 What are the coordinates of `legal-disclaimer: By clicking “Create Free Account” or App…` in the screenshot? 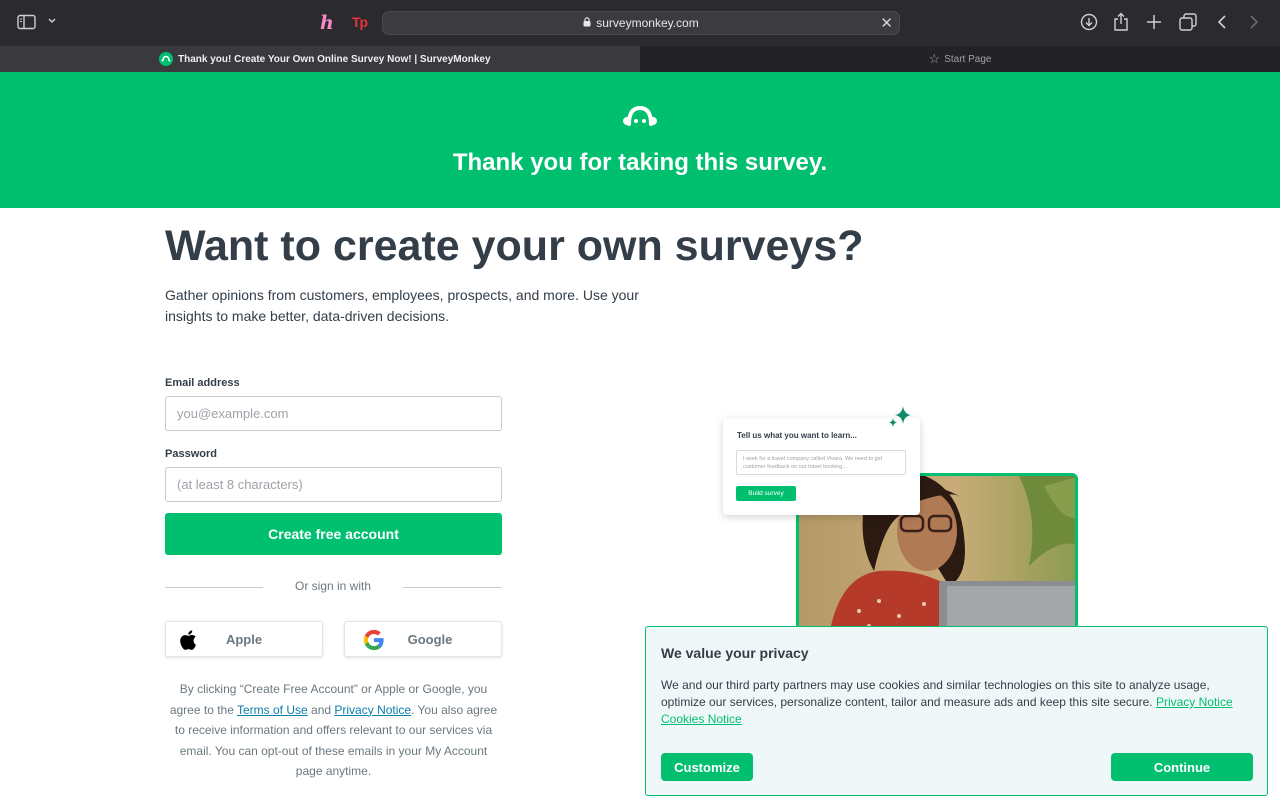 It's located at (333, 730).